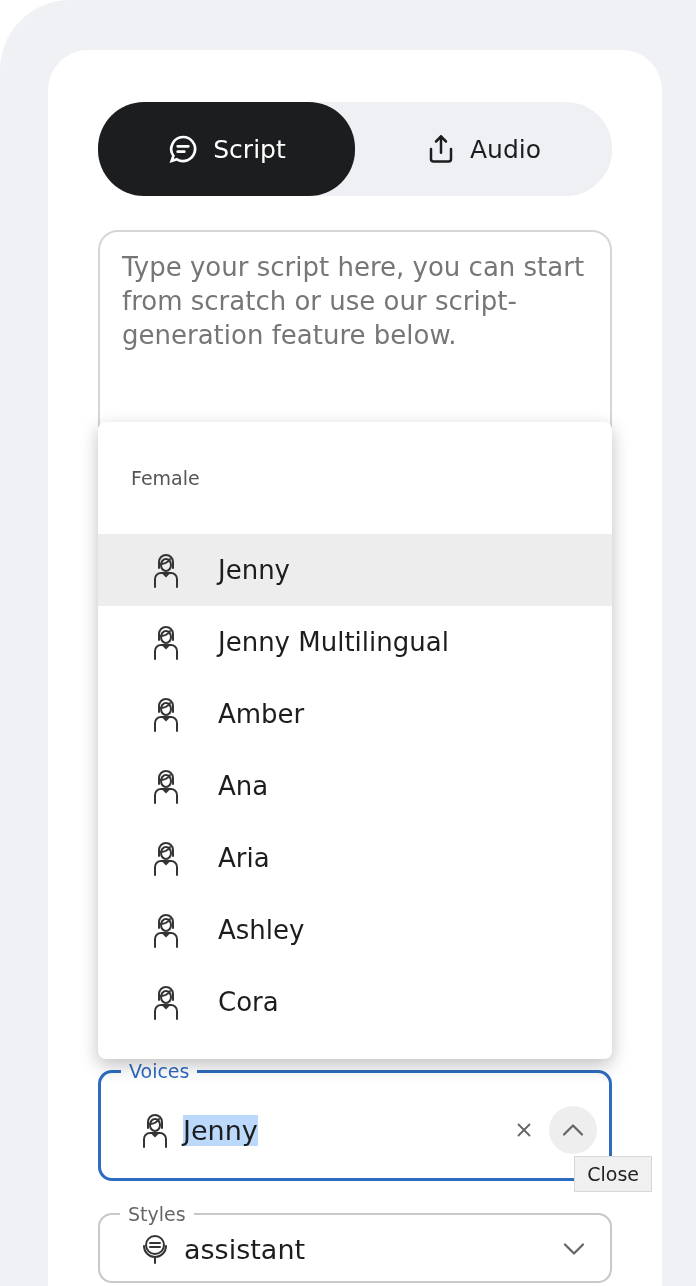 The image size is (696, 1286). What do you see at coordinates (355, 786) in the screenshot?
I see `voice-option: Ana` at bounding box center [355, 786].